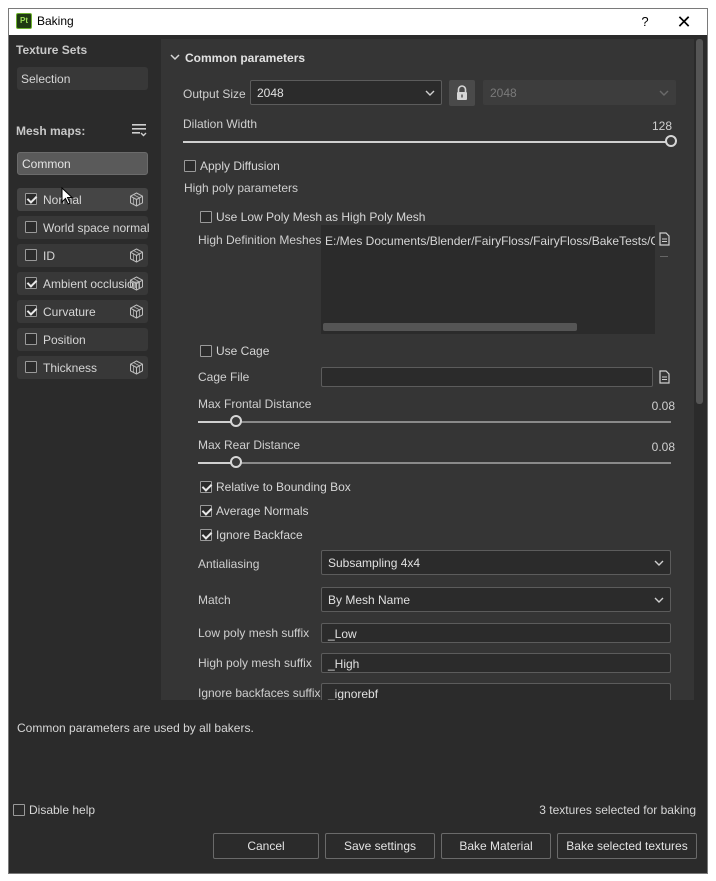 This screenshot has width=716, height=881. What do you see at coordinates (661, 126) in the screenshot?
I see `dilation-width-value: 128` at bounding box center [661, 126].